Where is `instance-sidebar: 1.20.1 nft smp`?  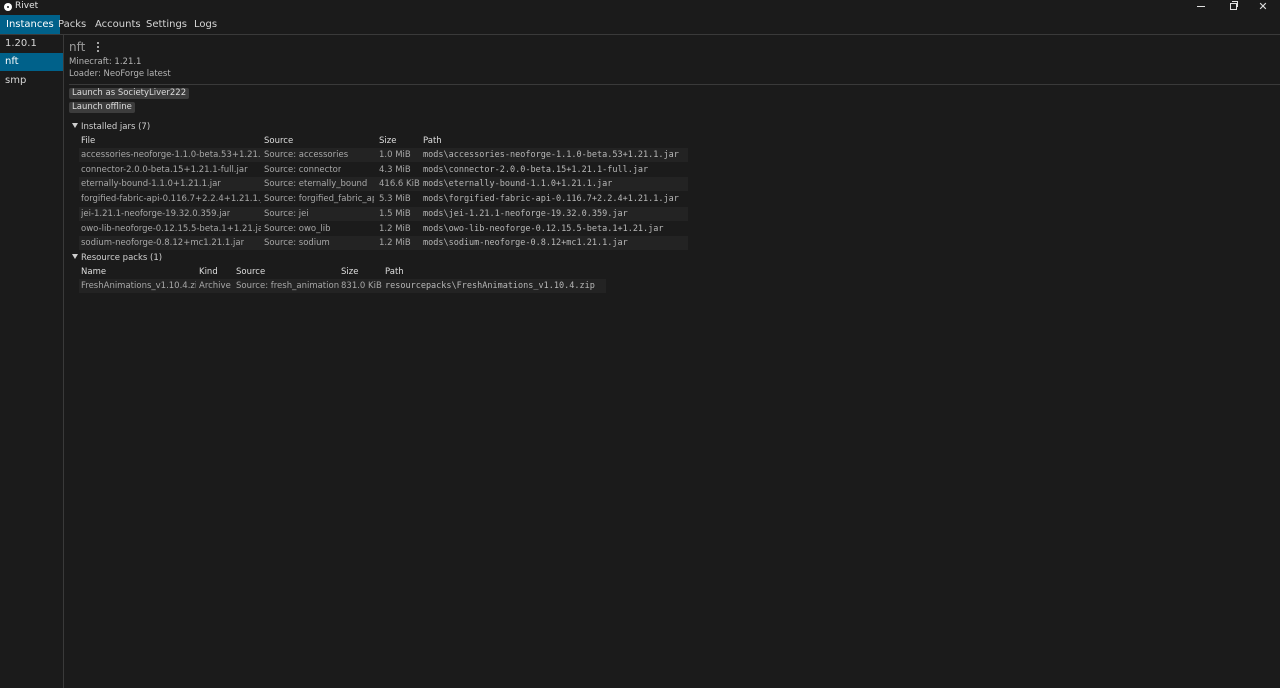
instance-sidebar: 1.20.1 nft smp is located at coordinates (32, 361).